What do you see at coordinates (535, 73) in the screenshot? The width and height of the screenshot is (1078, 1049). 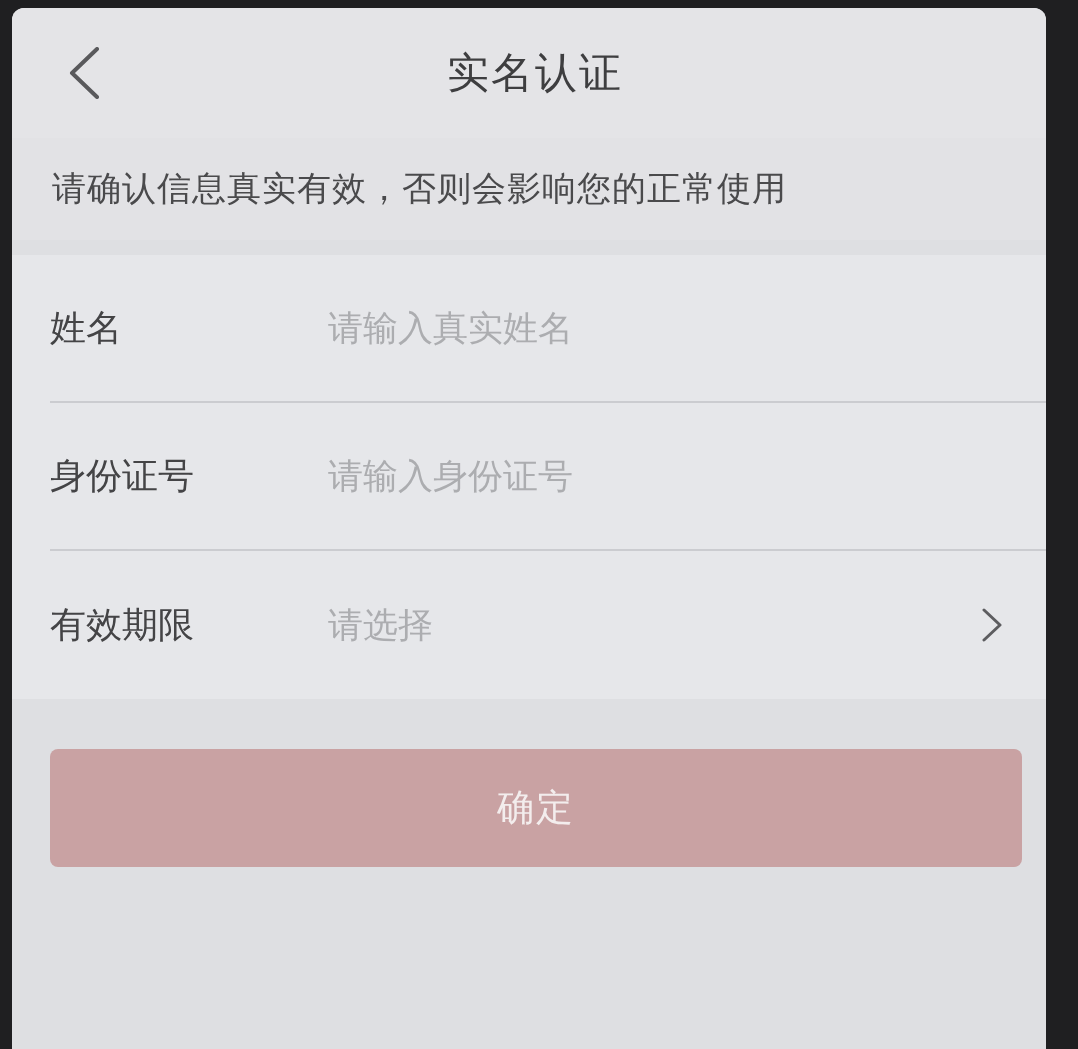 I see `page-title: 实名认证` at bounding box center [535, 73].